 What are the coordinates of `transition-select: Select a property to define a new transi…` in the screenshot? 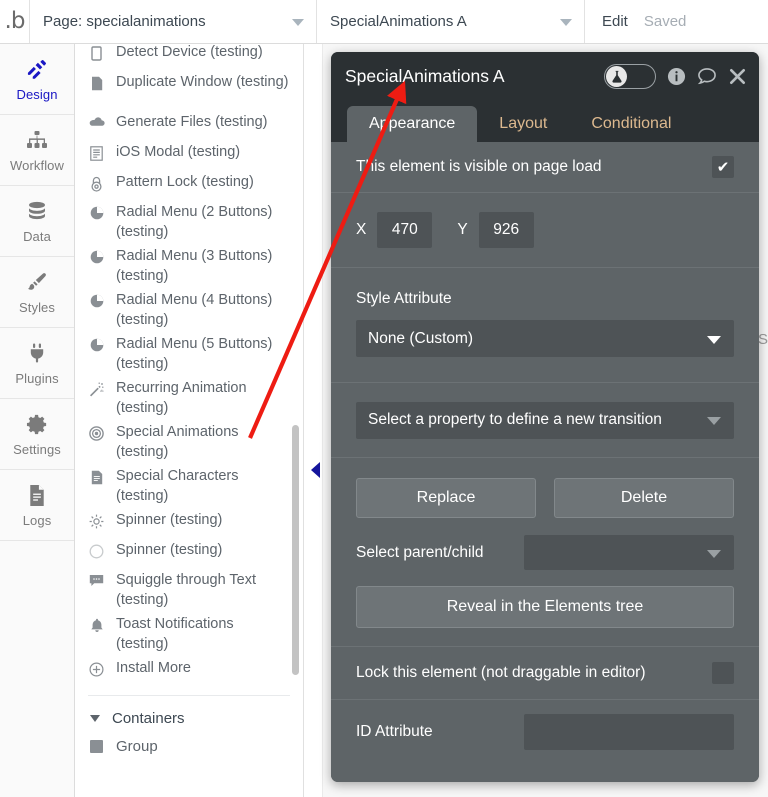 It's located at (545, 420).